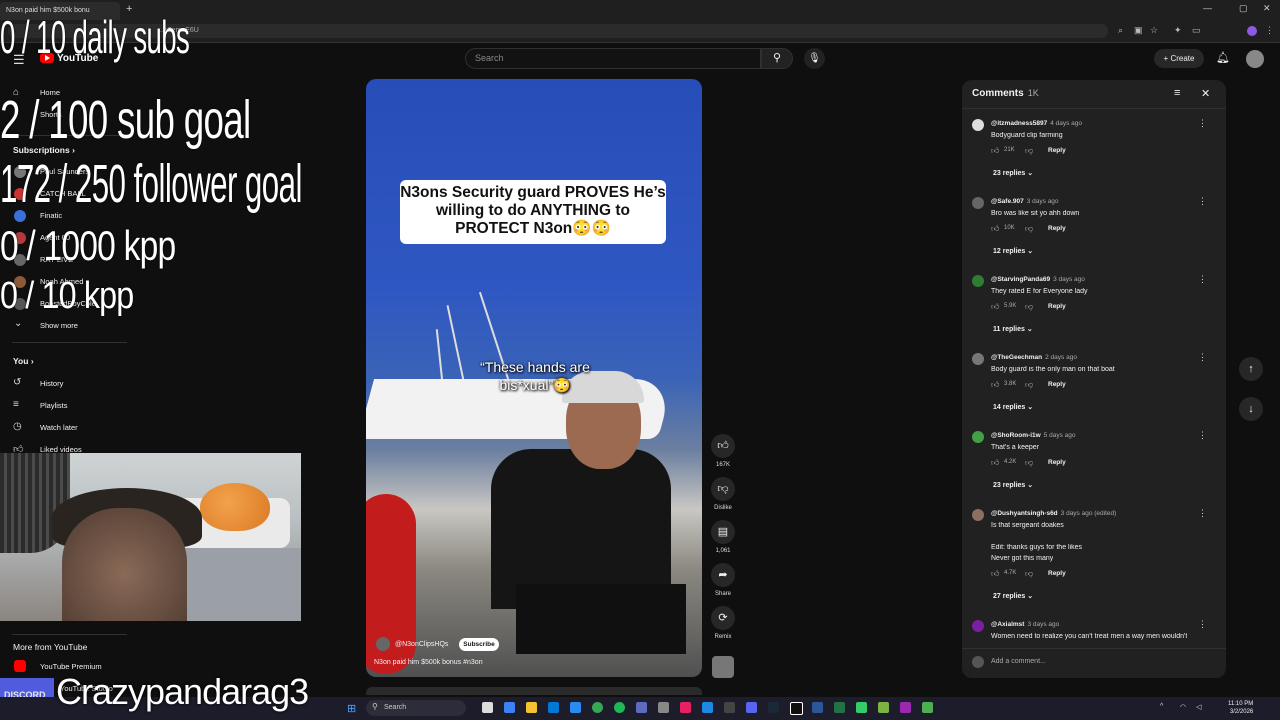  Describe the element at coordinates (1013, 251) in the screenshot. I see `replies-toggle: 12 replies ⌄` at that location.